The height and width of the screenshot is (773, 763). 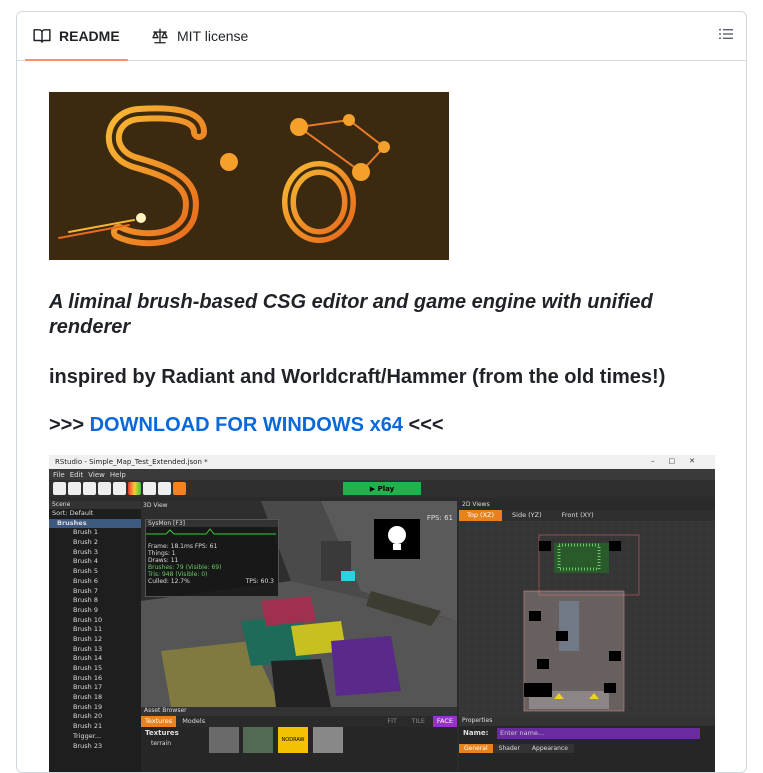 What do you see at coordinates (381, 36) in the screenshot?
I see `readme-tabbar: README MIT license` at bounding box center [381, 36].